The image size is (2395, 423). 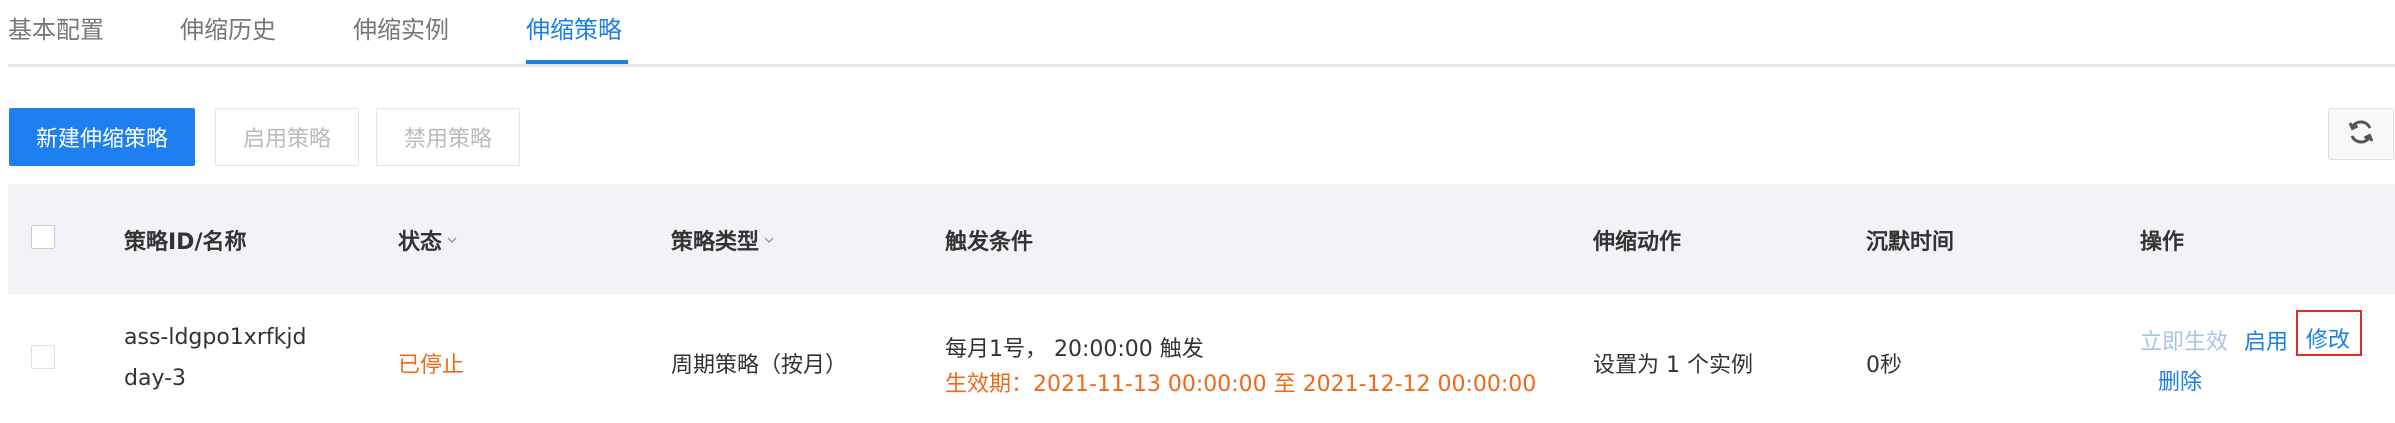 I want to click on policy-name: day-3, so click(x=155, y=378).